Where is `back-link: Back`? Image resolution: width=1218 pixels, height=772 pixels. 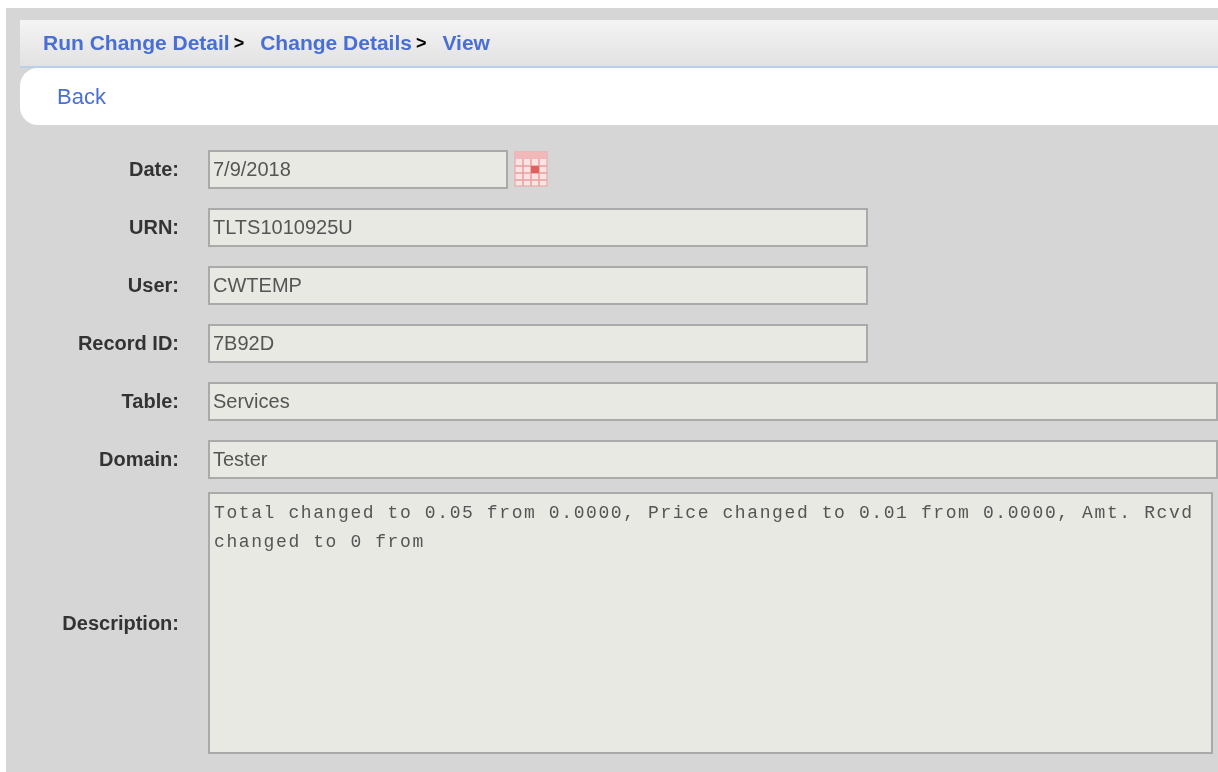 back-link: Back is located at coordinates (81, 96).